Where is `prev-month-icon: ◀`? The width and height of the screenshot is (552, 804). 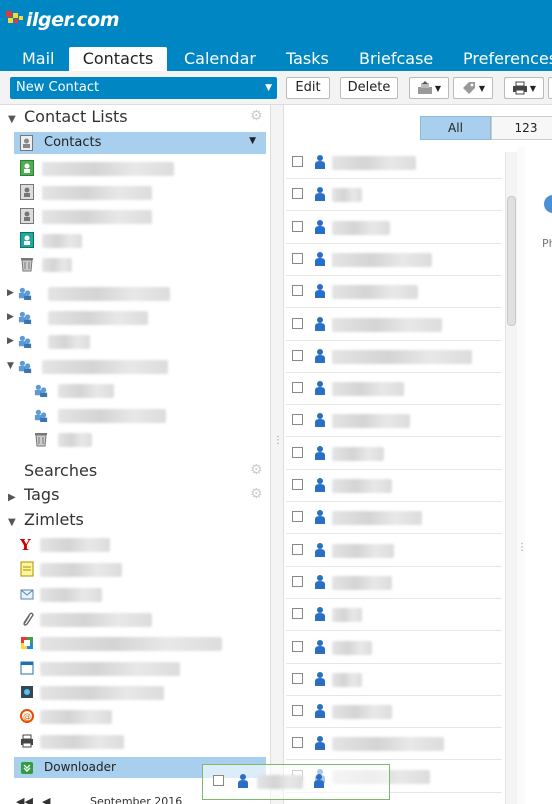 prev-month-icon: ◀ is located at coordinates (46, 799).